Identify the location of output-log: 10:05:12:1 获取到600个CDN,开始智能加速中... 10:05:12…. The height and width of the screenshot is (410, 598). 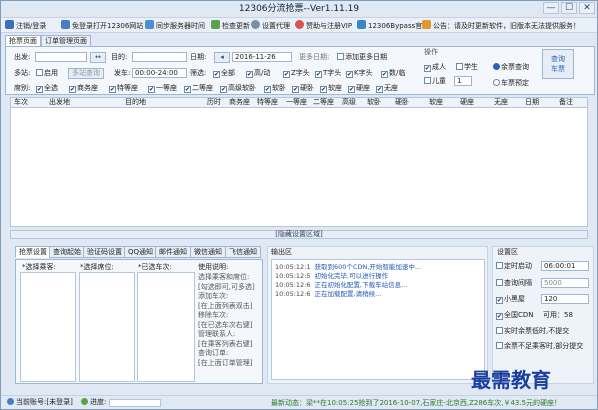
(378, 319).